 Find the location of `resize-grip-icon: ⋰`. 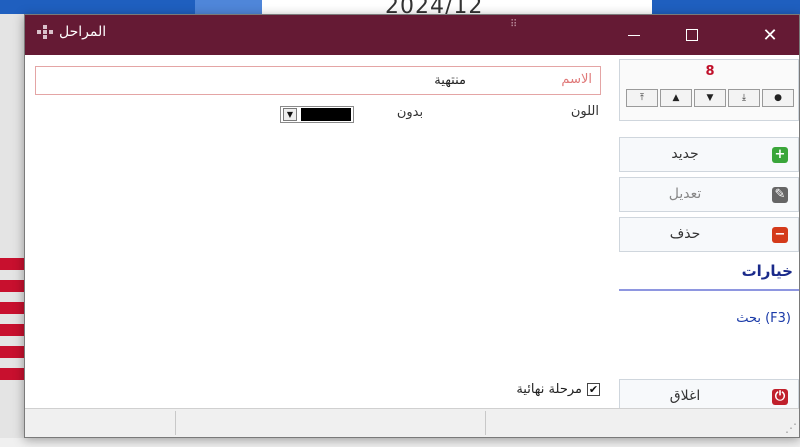

resize-grip-icon: ⋰ is located at coordinates (791, 428).